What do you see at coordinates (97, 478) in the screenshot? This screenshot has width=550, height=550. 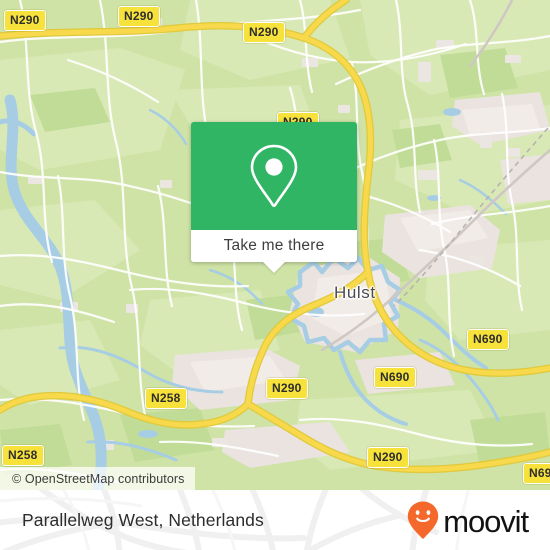 I see `map-attribution: © OpenStreetMap contributors` at bounding box center [97, 478].